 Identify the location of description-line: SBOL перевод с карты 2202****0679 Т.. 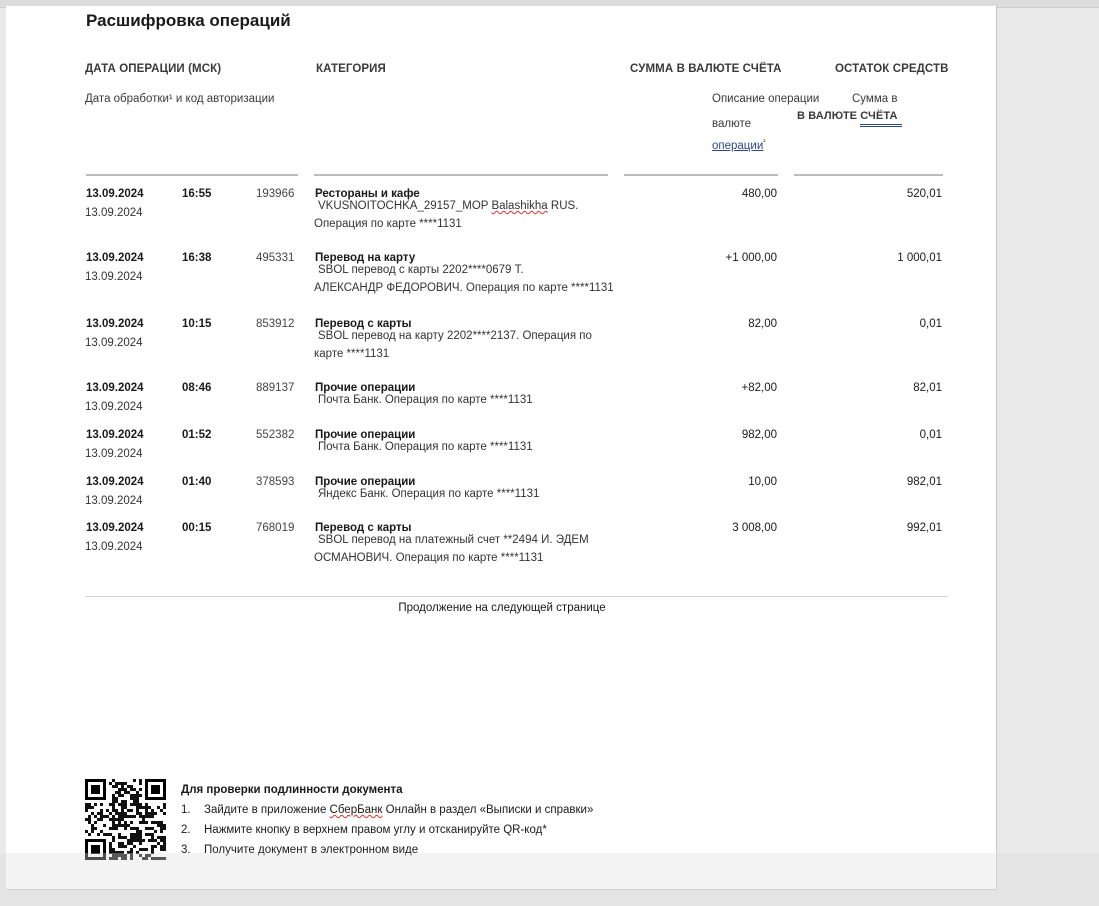
(466, 270).